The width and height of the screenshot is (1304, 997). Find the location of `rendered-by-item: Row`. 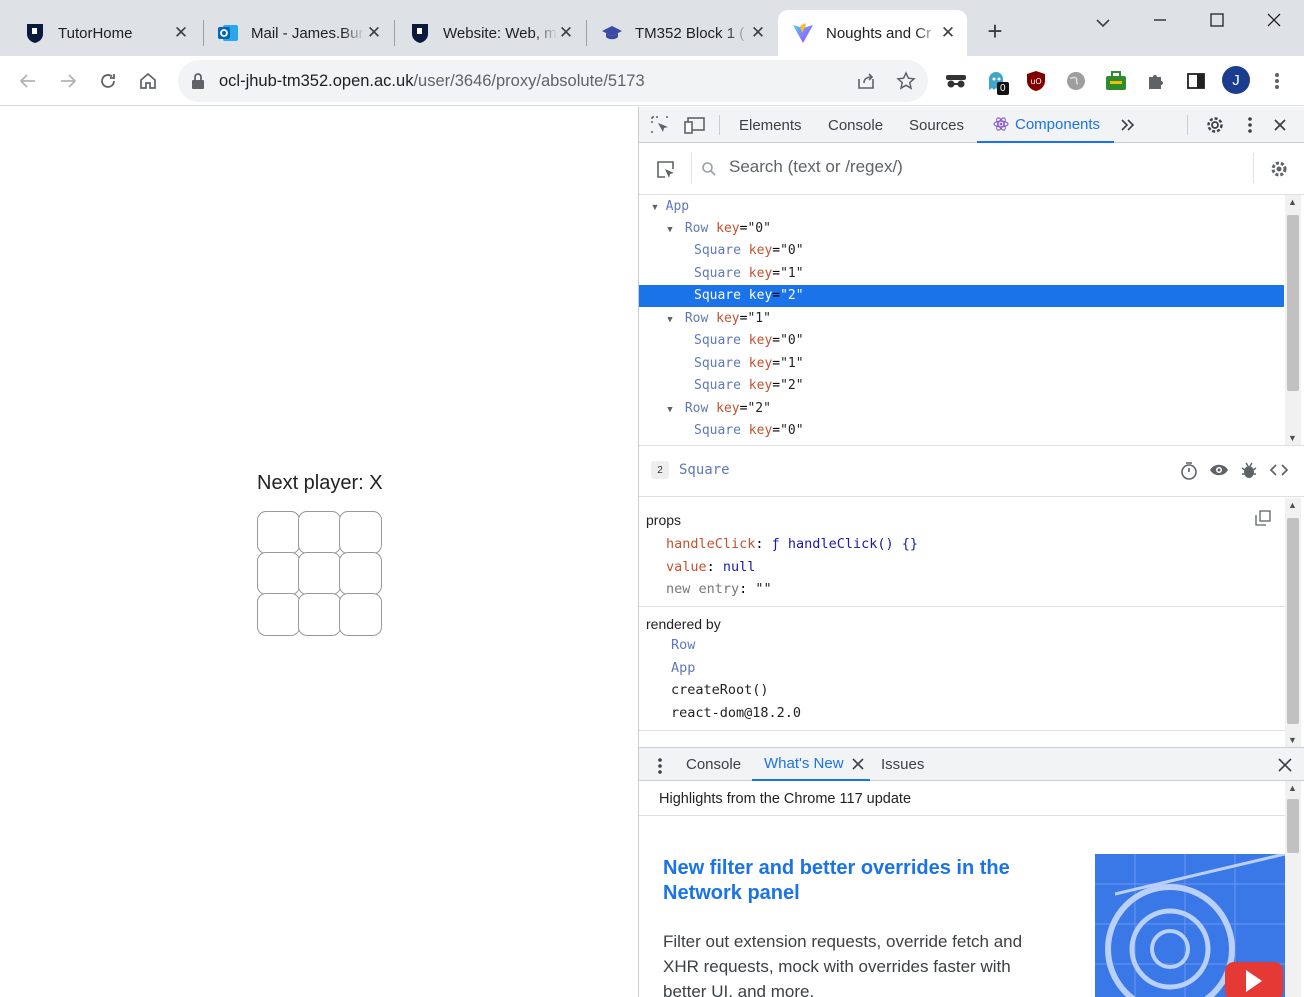

rendered-by-item: Row is located at coordinates (683, 645).